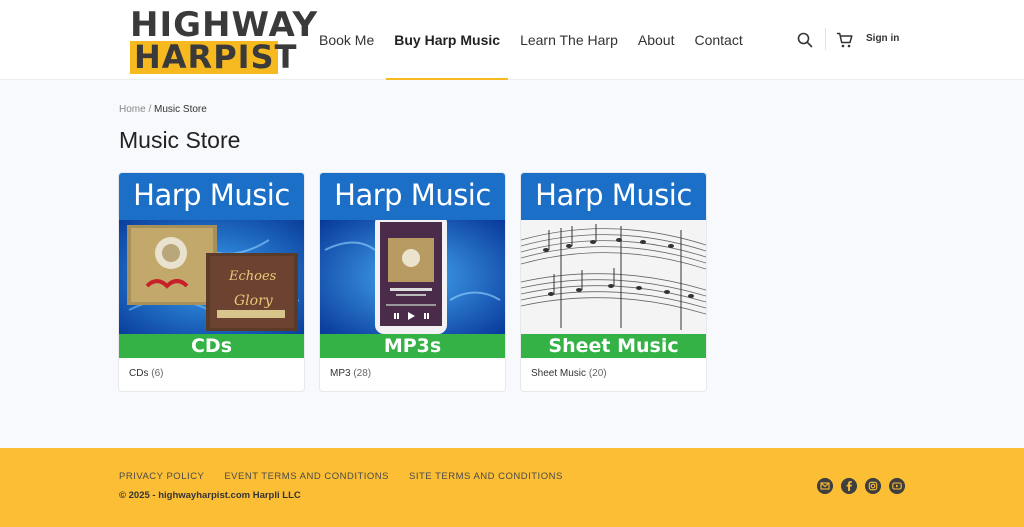  What do you see at coordinates (849, 486) in the screenshot?
I see `facebook-icon` at bounding box center [849, 486].